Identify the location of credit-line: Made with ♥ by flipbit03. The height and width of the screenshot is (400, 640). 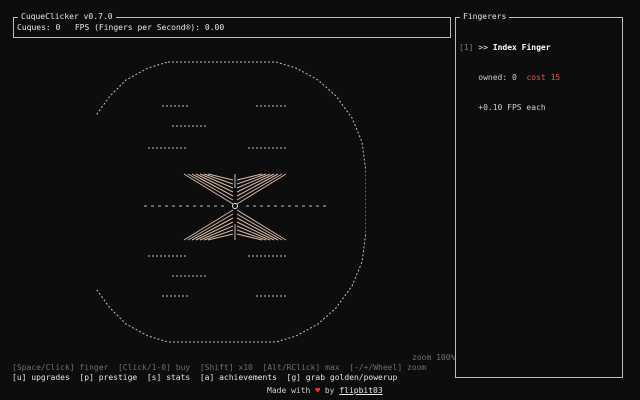
(325, 391).